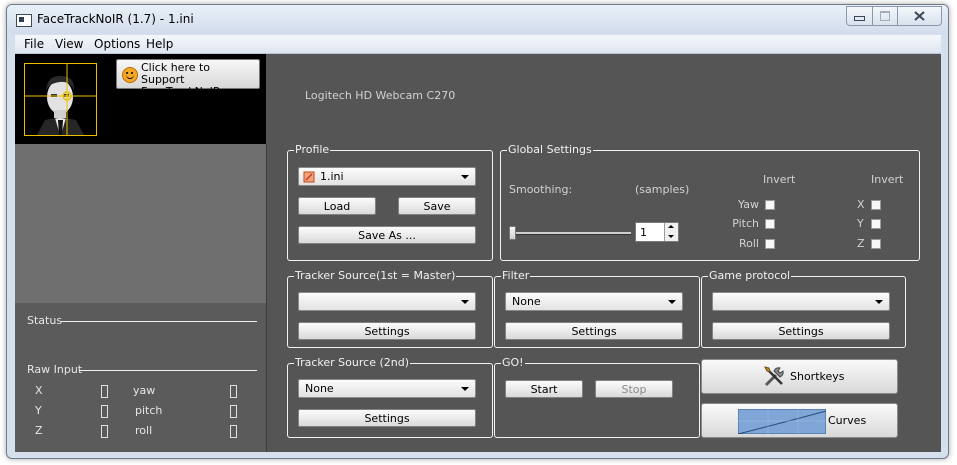 Image resolution: width=957 pixels, height=465 pixels. What do you see at coordinates (887, 179) in the screenshot?
I see `invert-position-heading: Invert` at bounding box center [887, 179].